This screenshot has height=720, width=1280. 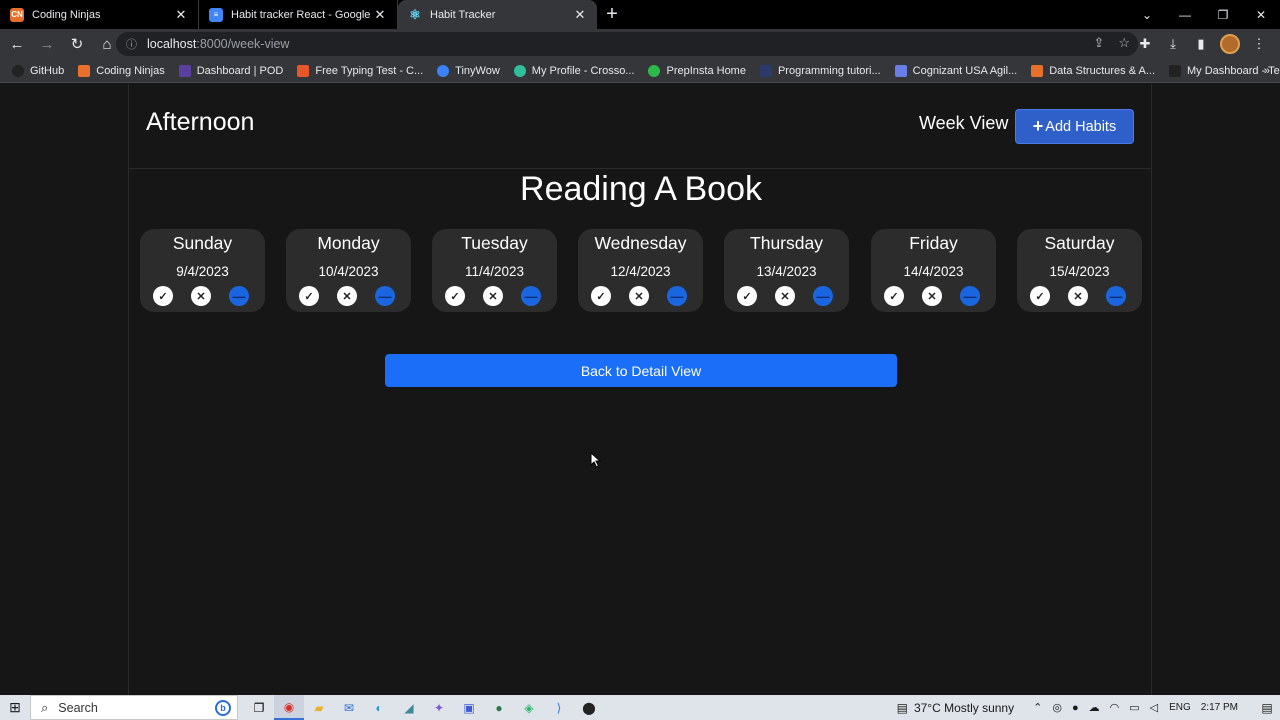 I want to click on day-name: Wednesday, so click(x=640, y=243).